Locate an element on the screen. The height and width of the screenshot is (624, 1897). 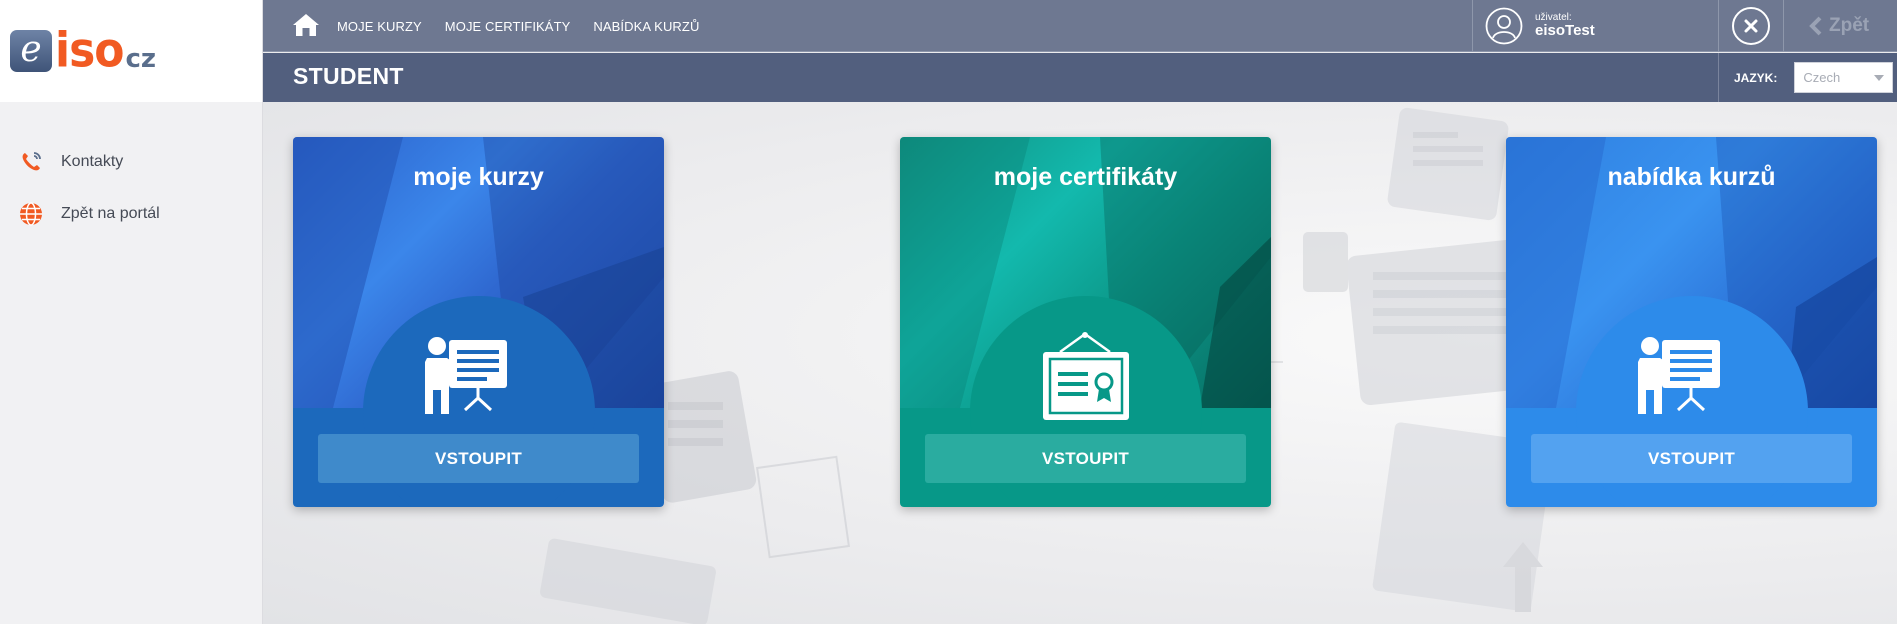
card-my-courses: moje kurzy VSTOUPIT is located at coordinates (478, 322).